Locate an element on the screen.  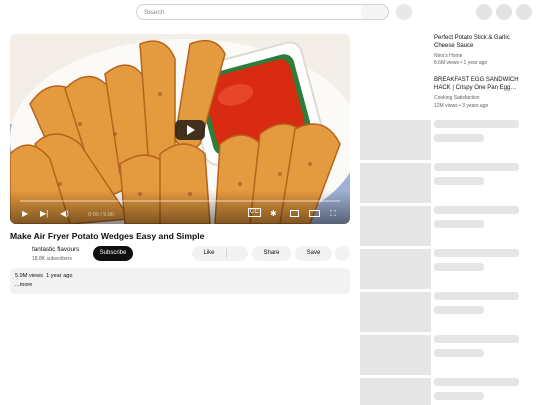
more-actions-button is located at coordinates (342, 253).